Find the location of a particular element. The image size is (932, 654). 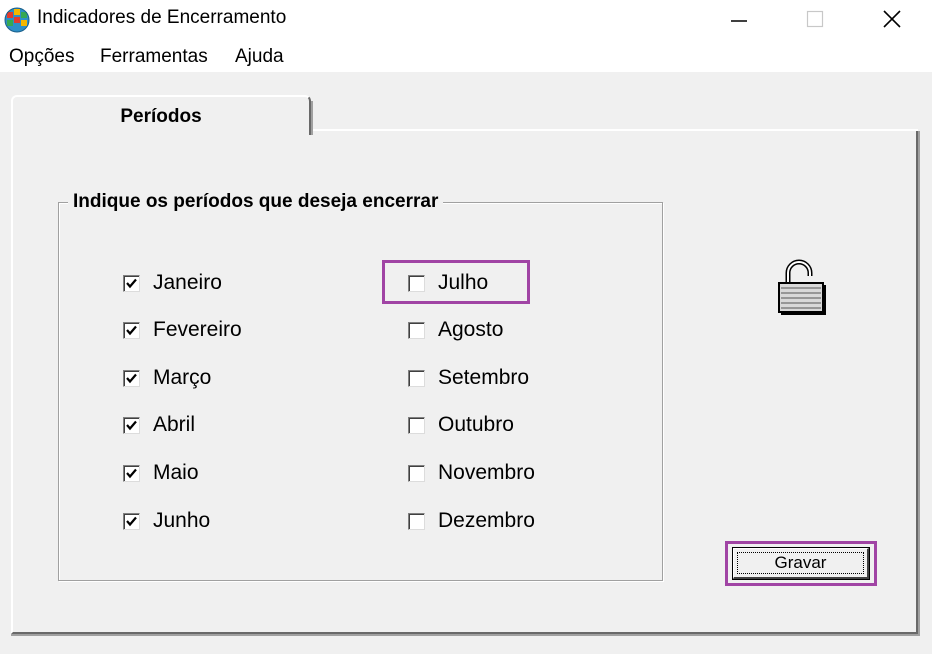

close-button is located at coordinates (892, 19).